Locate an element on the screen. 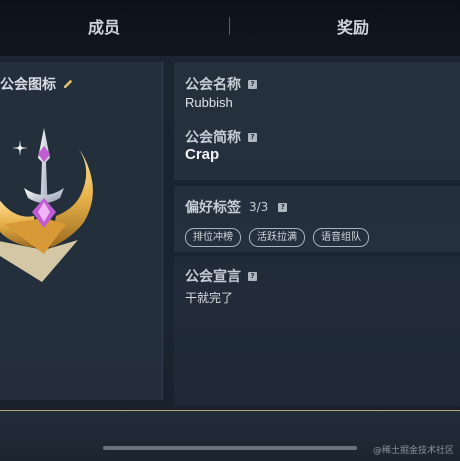  home-indicator is located at coordinates (230, 448).